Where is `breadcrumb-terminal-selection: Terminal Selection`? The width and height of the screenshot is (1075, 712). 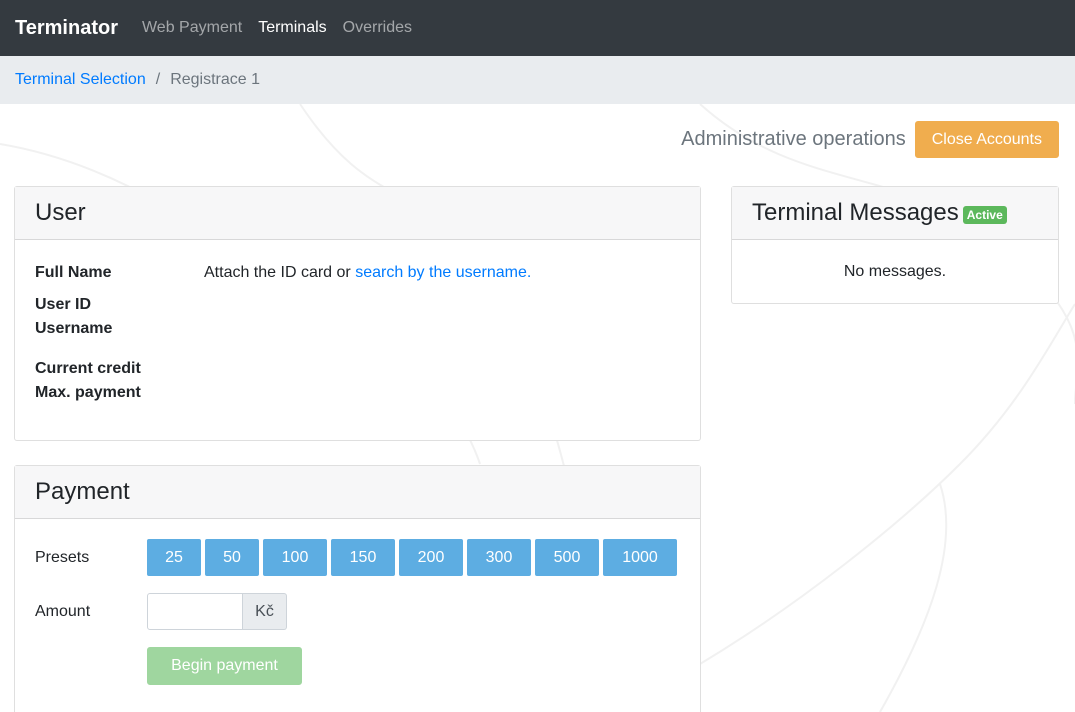 breadcrumb-terminal-selection: Terminal Selection is located at coordinates (80, 80).